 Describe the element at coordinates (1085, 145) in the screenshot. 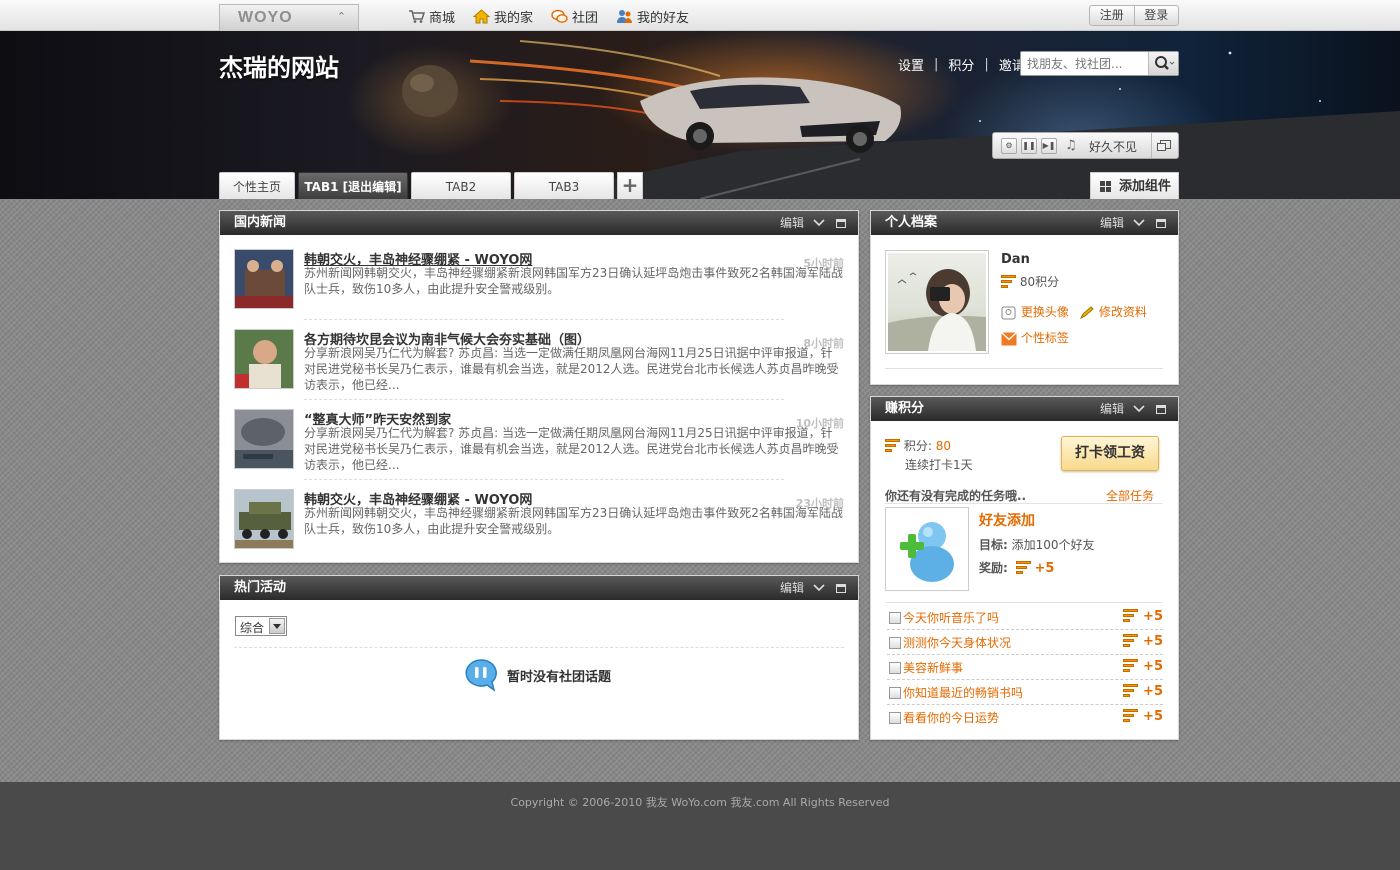

I see `music-player: ⚙ ❚❚ ▶❚ ♫ 好久不见` at that location.